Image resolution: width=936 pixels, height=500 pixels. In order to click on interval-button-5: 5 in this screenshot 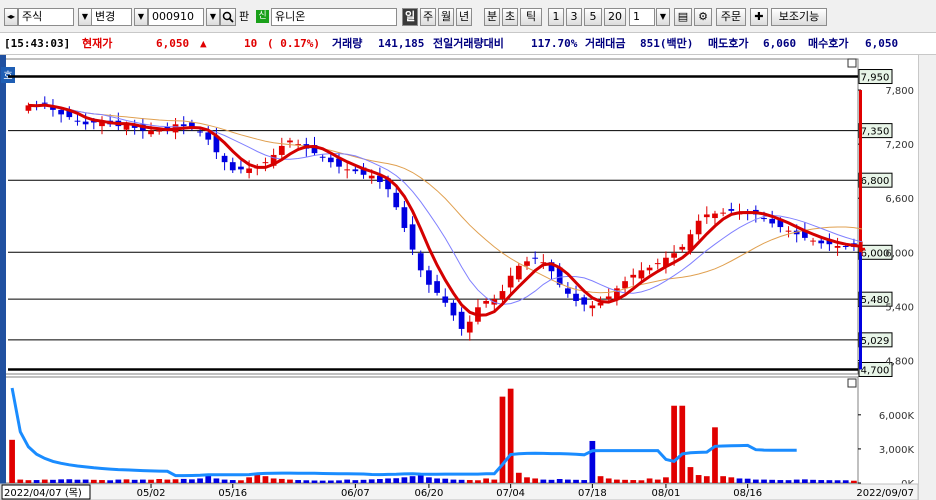, I will do `click(593, 17)`.